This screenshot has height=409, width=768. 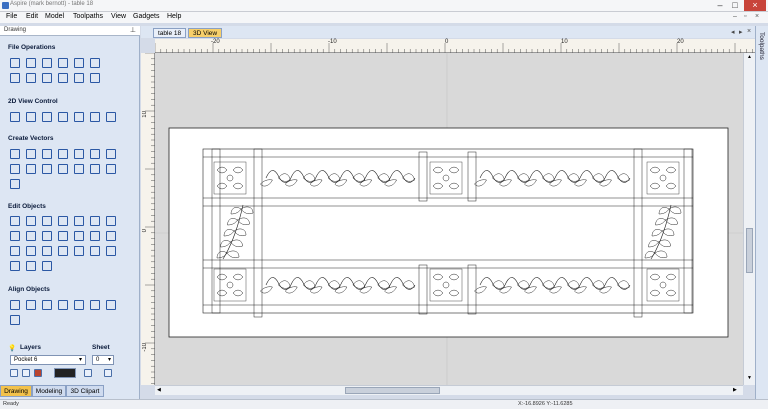 I want to click on open-file-icon, so click(x=31, y=63).